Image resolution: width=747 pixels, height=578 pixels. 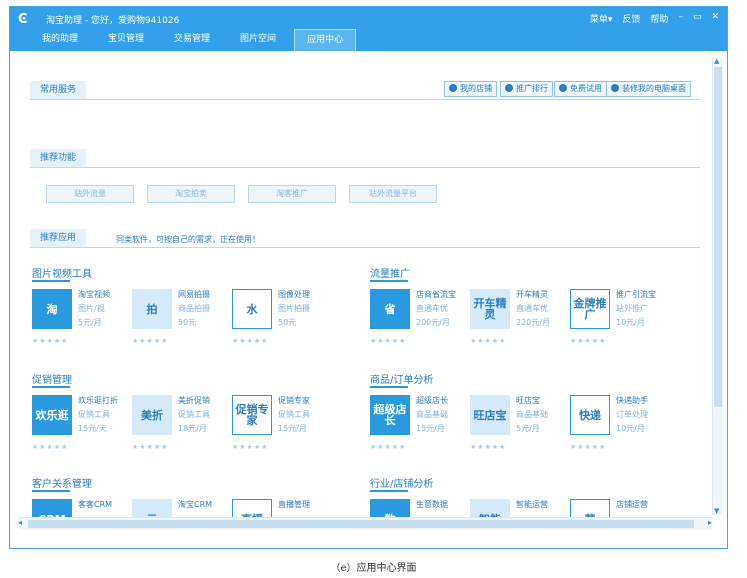 I want to click on app-icon: 开车精灵, so click(x=490, y=309).